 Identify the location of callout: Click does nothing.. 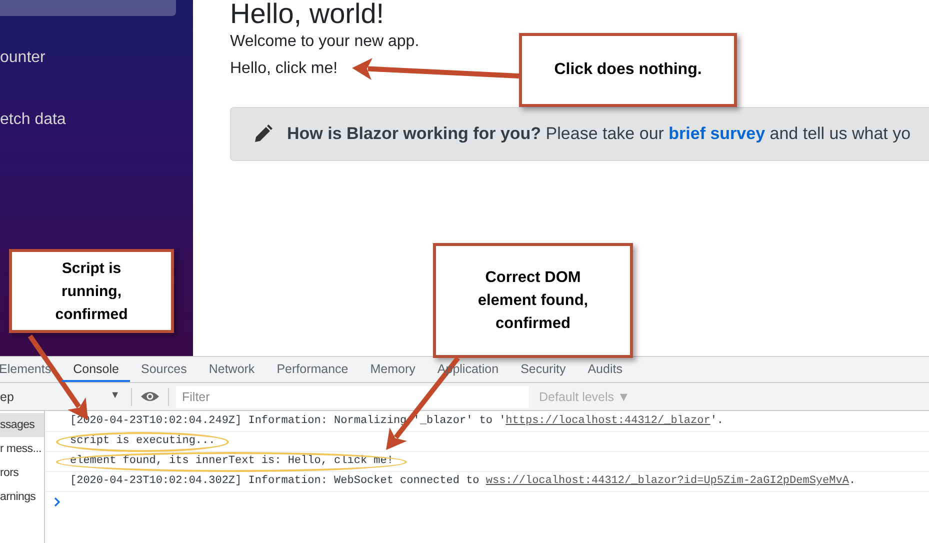
(628, 70).